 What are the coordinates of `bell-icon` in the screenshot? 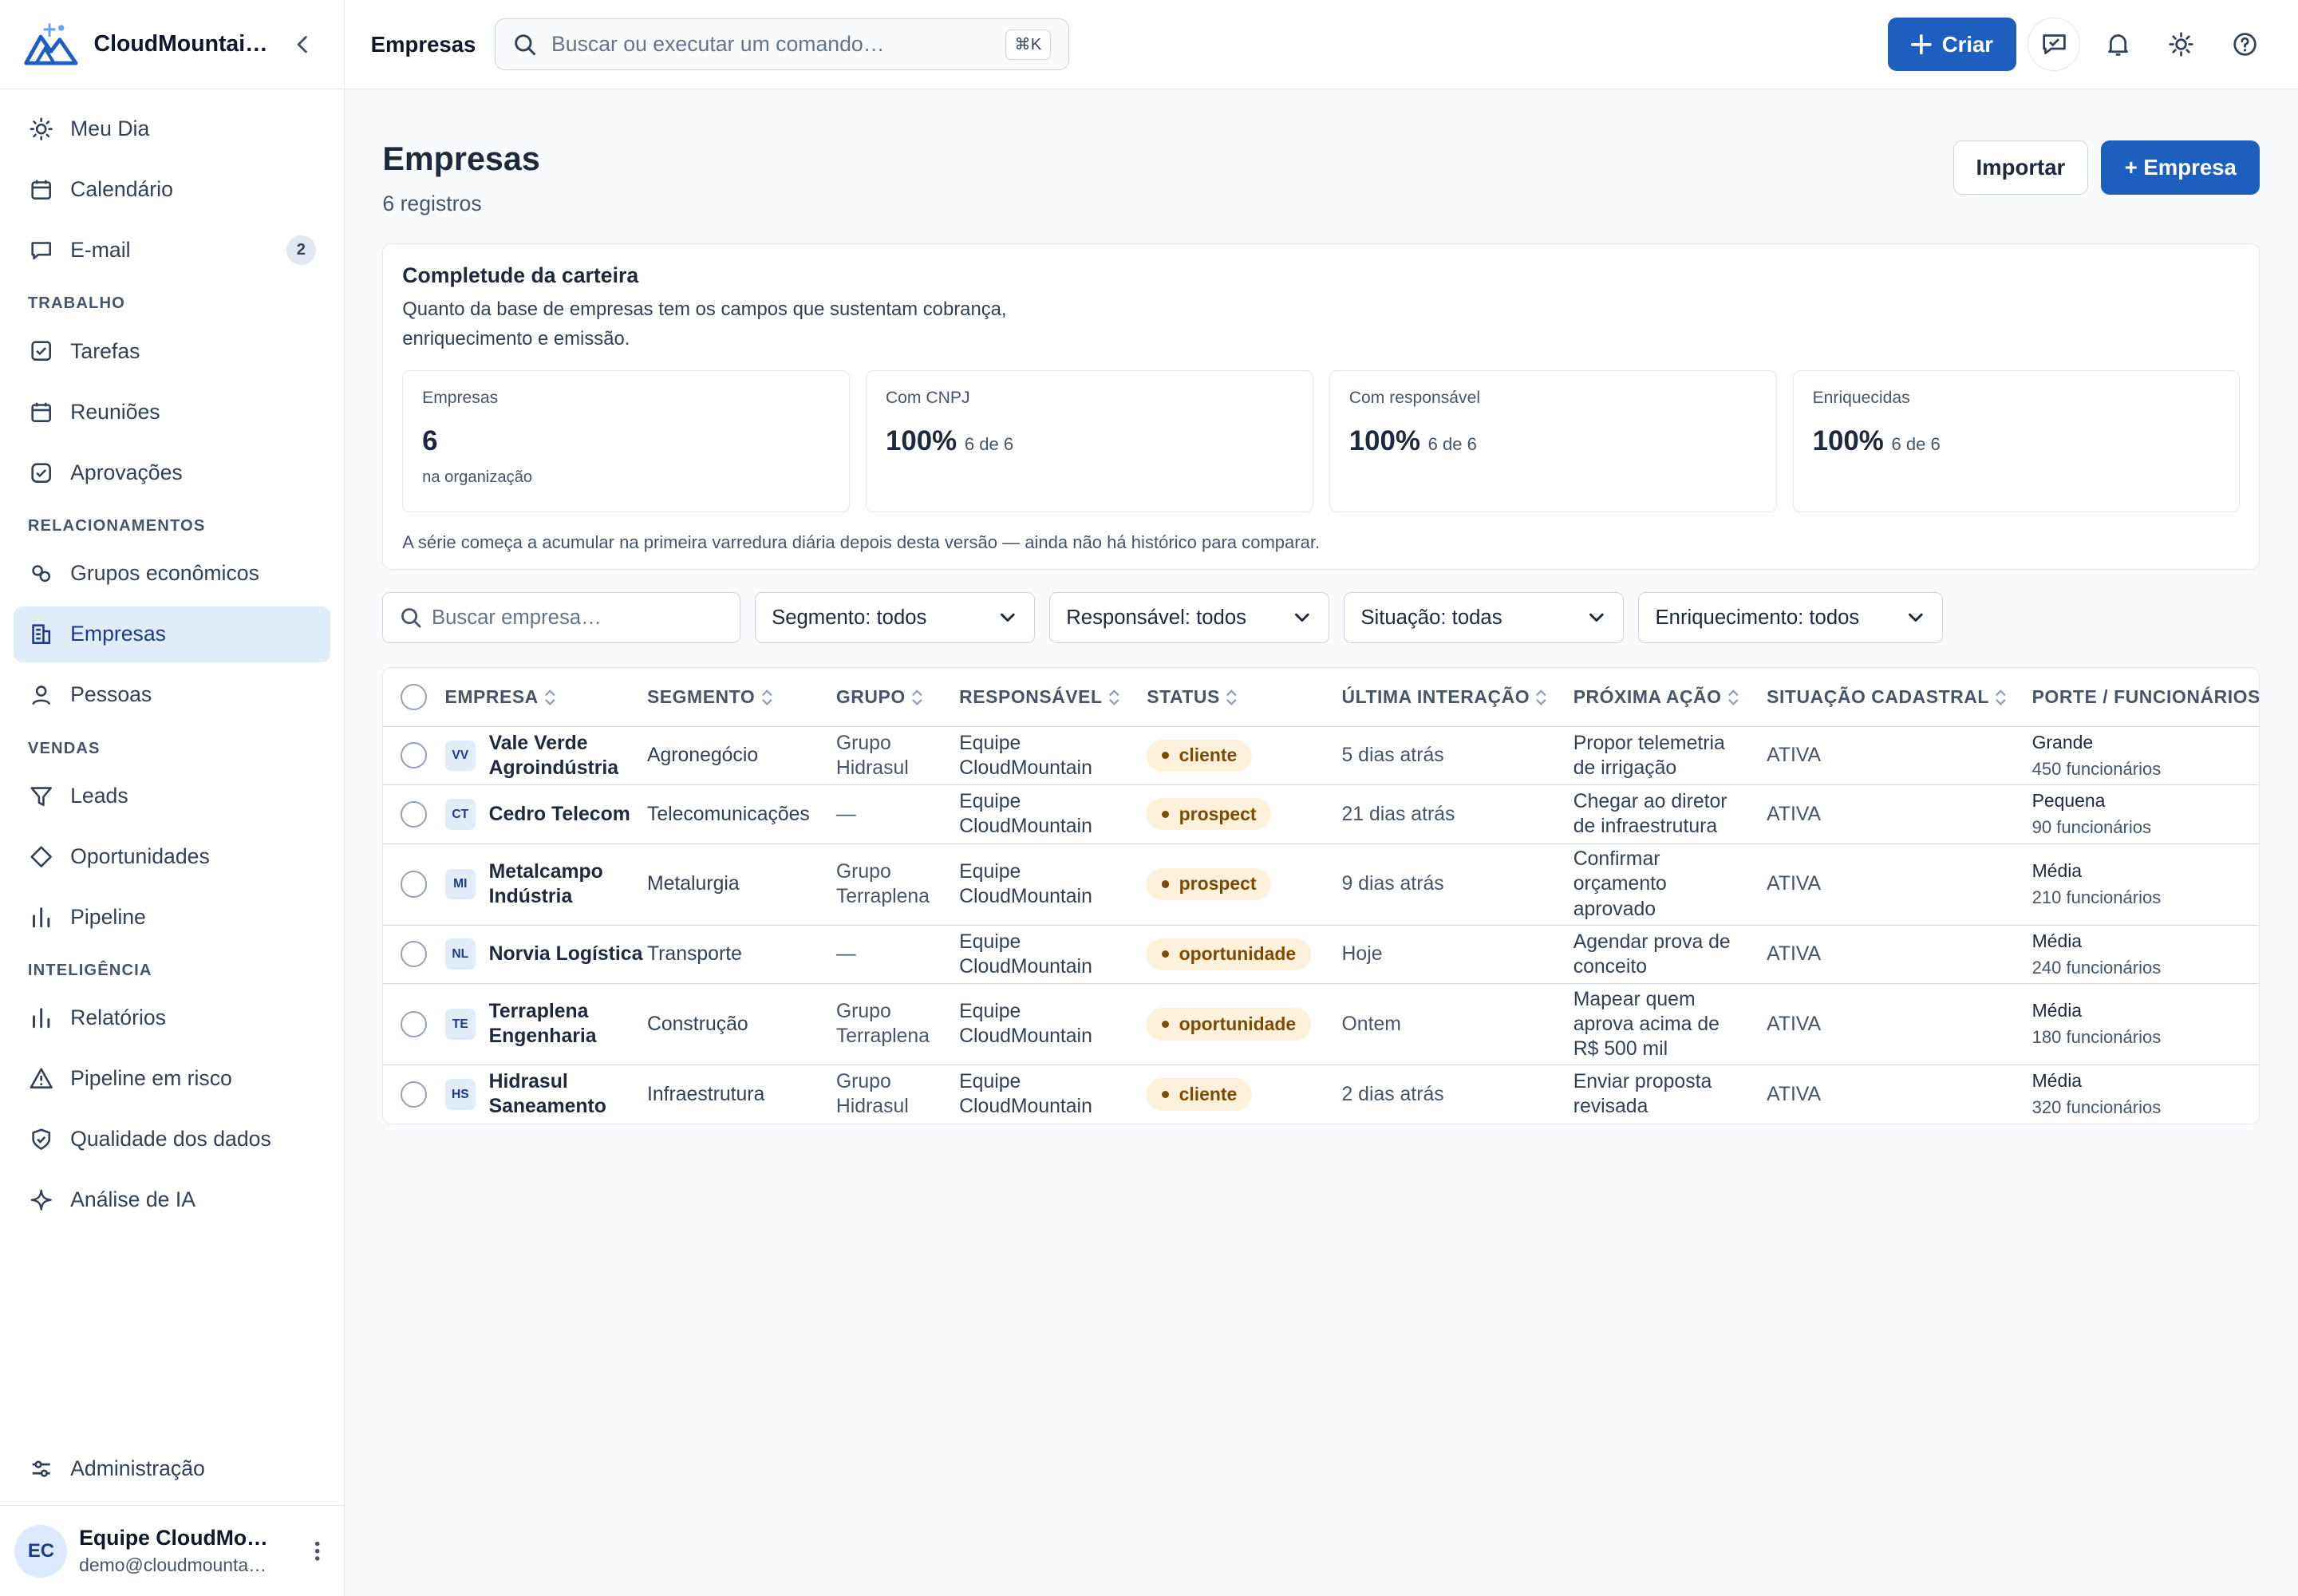 It's located at (2117, 44).